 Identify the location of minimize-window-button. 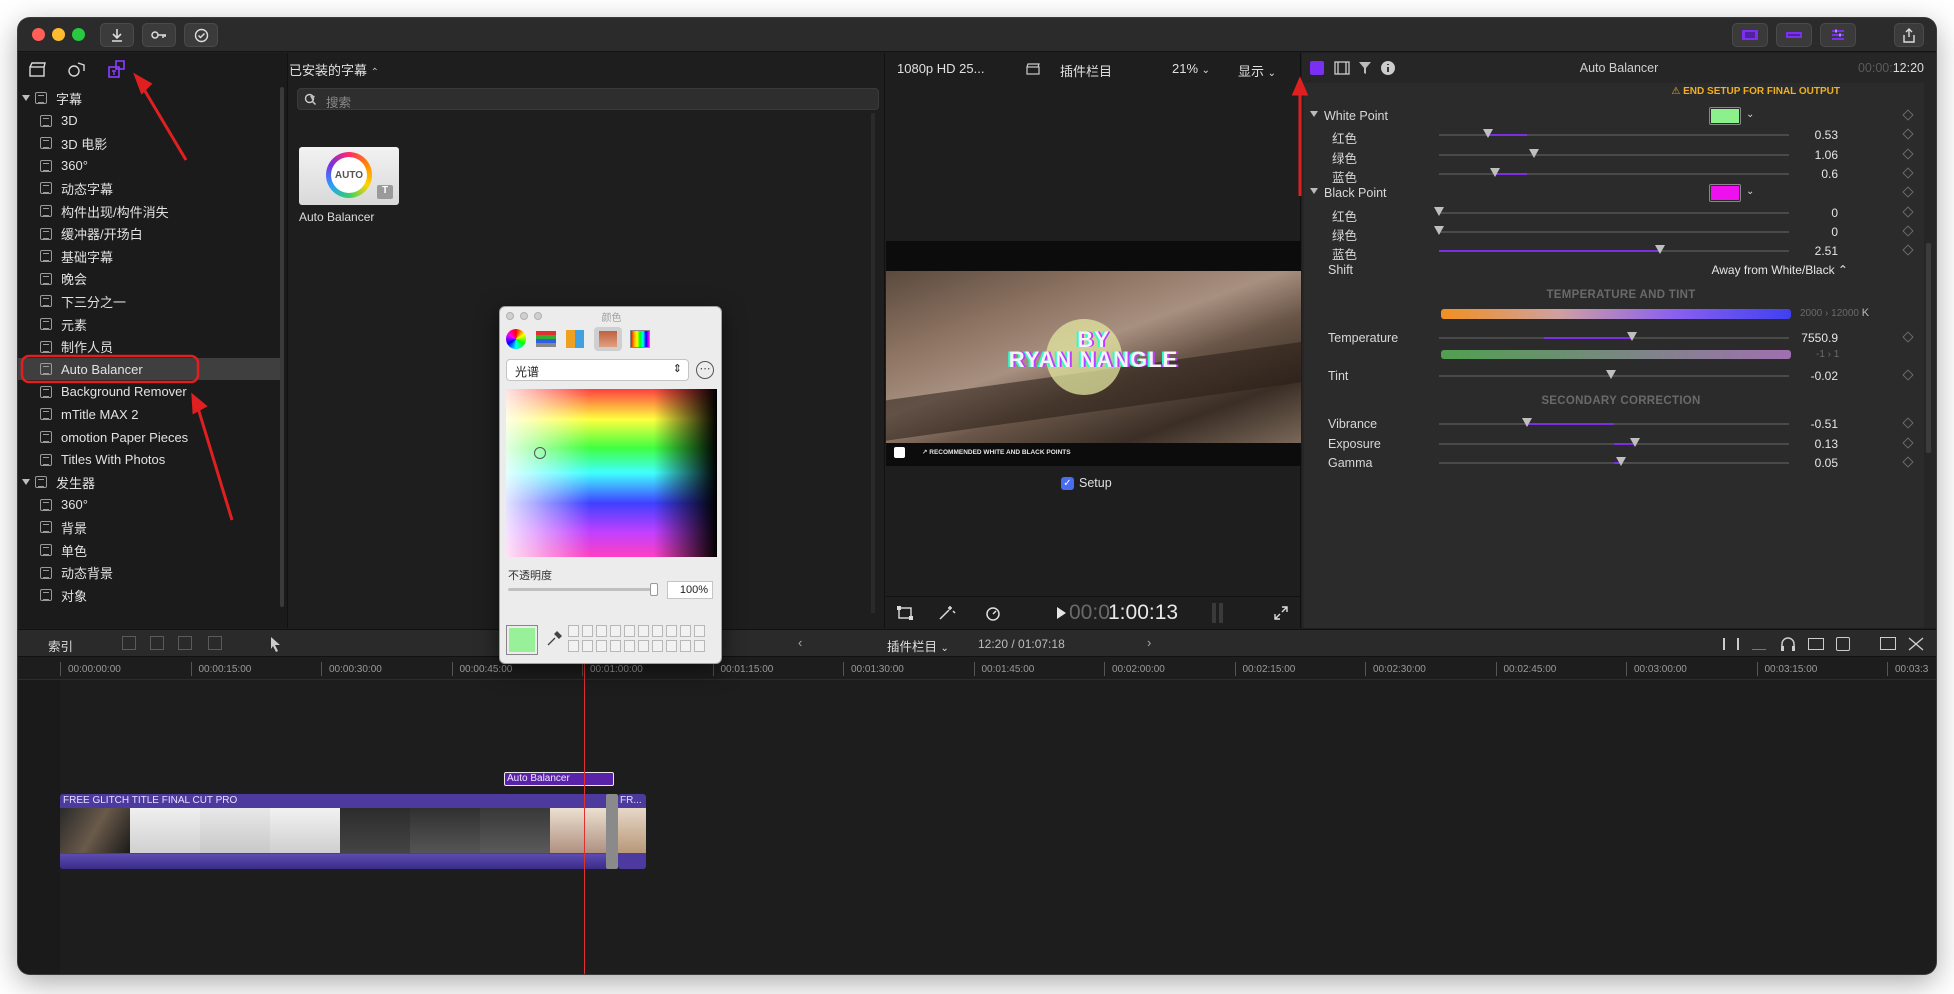
(58, 34).